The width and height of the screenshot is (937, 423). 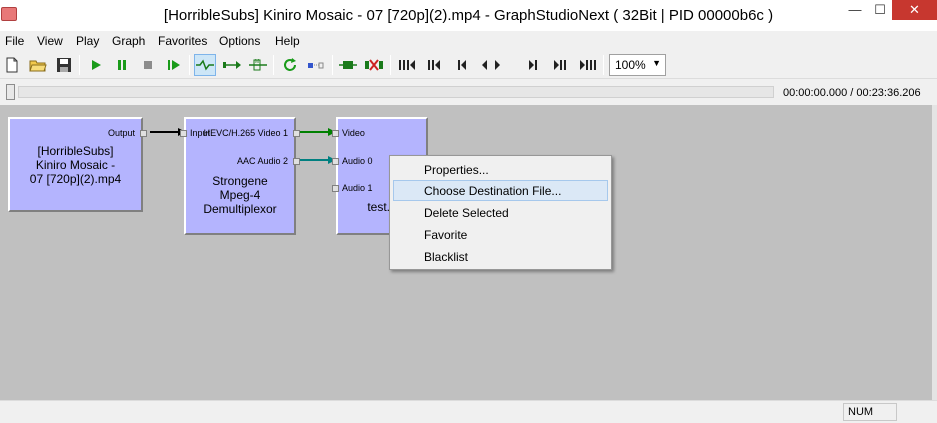 What do you see at coordinates (630, 65) in the screenshot?
I see `zoom-value: 100%` at bounding box center [630, 65].